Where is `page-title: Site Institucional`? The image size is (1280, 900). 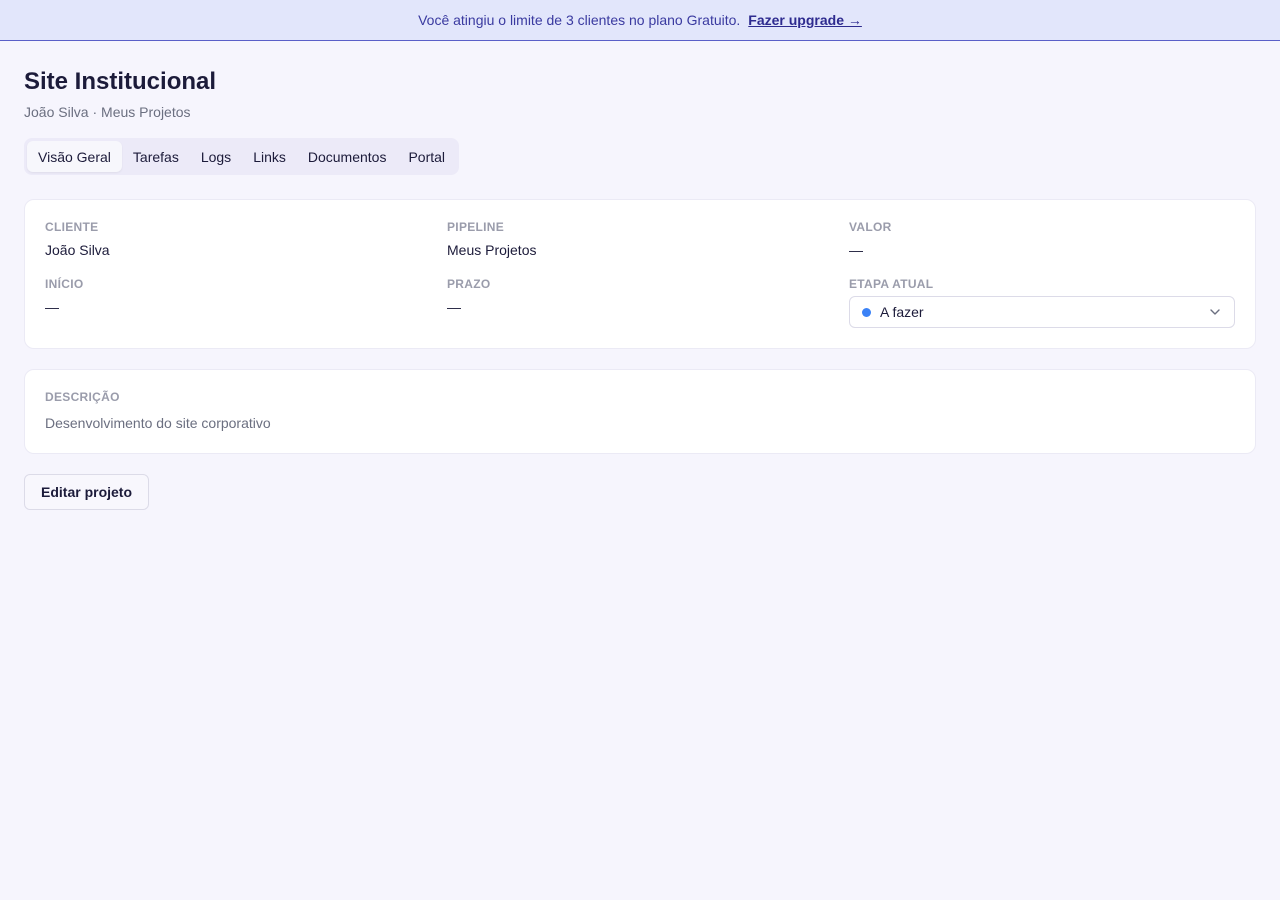 page-title: Site Institucional is located at coordinates (120, 81).